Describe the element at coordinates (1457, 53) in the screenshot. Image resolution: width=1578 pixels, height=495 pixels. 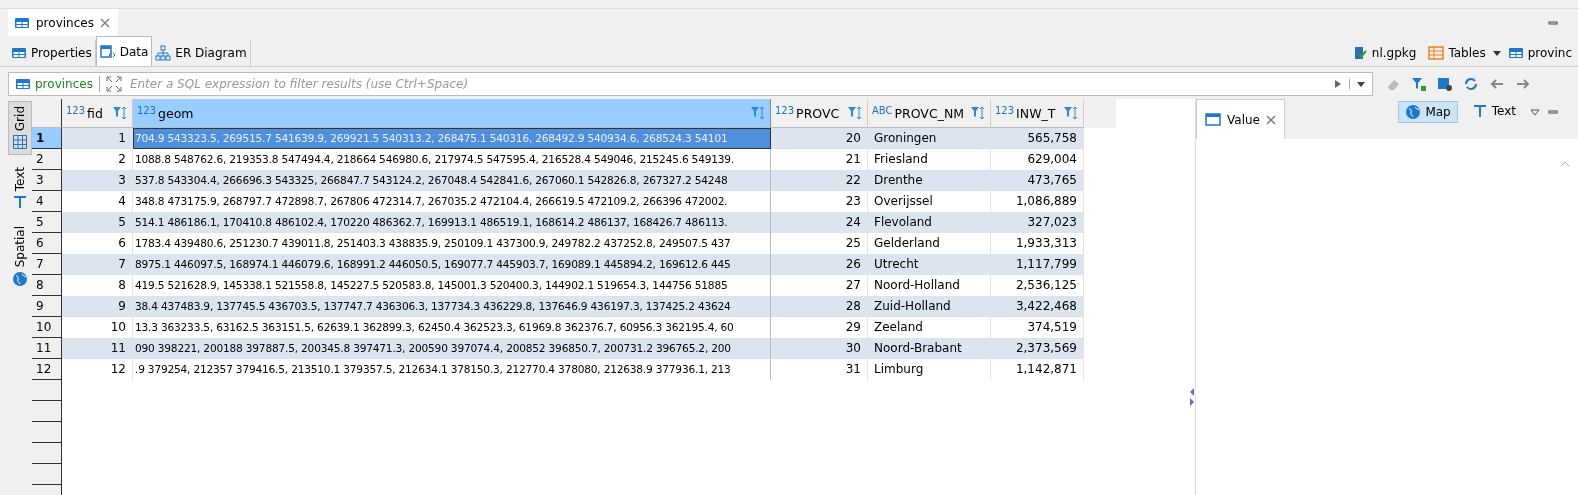
I see `breadcrumb-item: Tables` at that location.